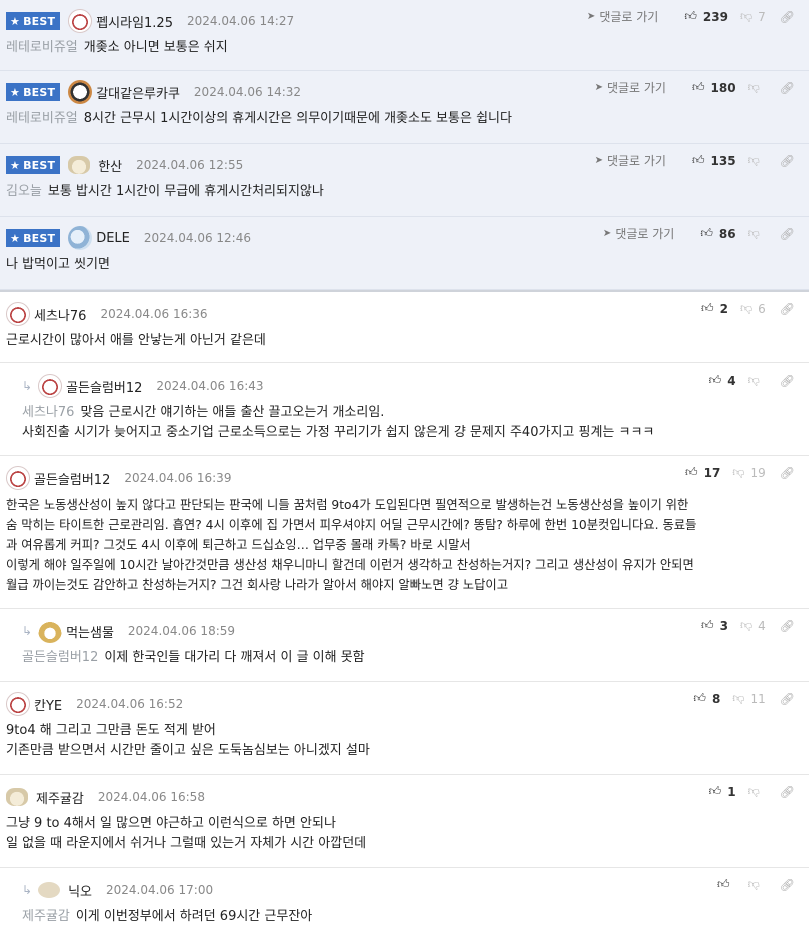 This screenshot has height=943, width=809. What do you see at coordinates (186, 843) in the screenshot?
I see `comment-body-line: 일 없을 때 라운지에서 쉬거나 그럴때 있는거 자체가 시간 아깝던데` at bounding box center [186, 843].